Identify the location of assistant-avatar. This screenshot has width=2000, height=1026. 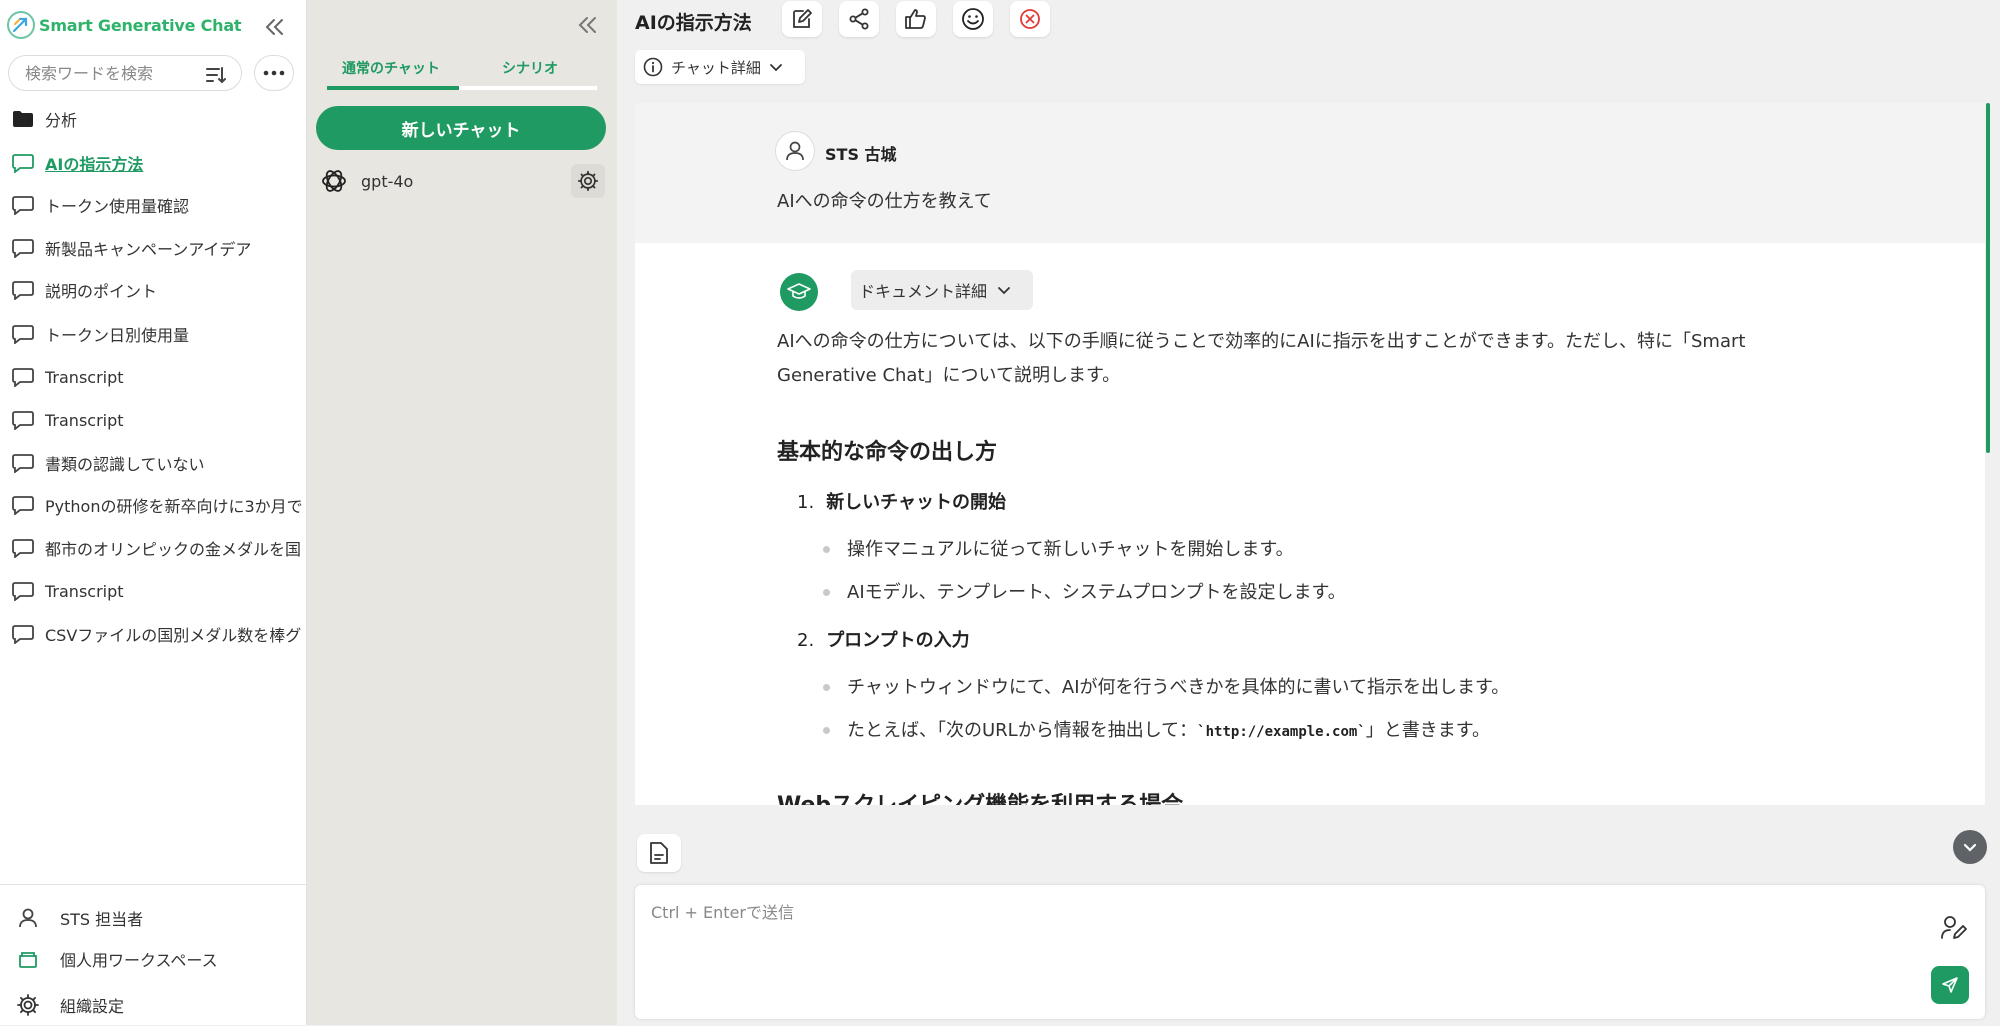
(799, 292).